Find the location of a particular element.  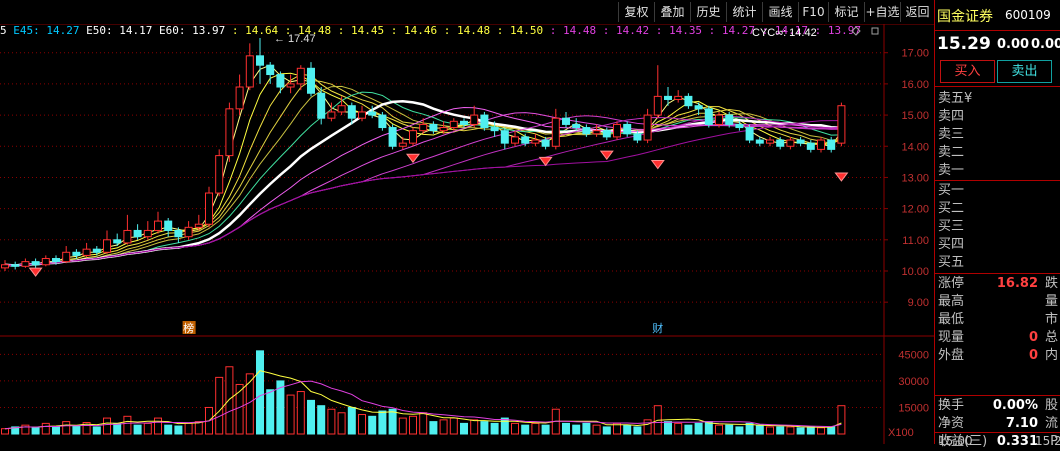

stat-label-3: 现量 is located at coordinates (951, 337).